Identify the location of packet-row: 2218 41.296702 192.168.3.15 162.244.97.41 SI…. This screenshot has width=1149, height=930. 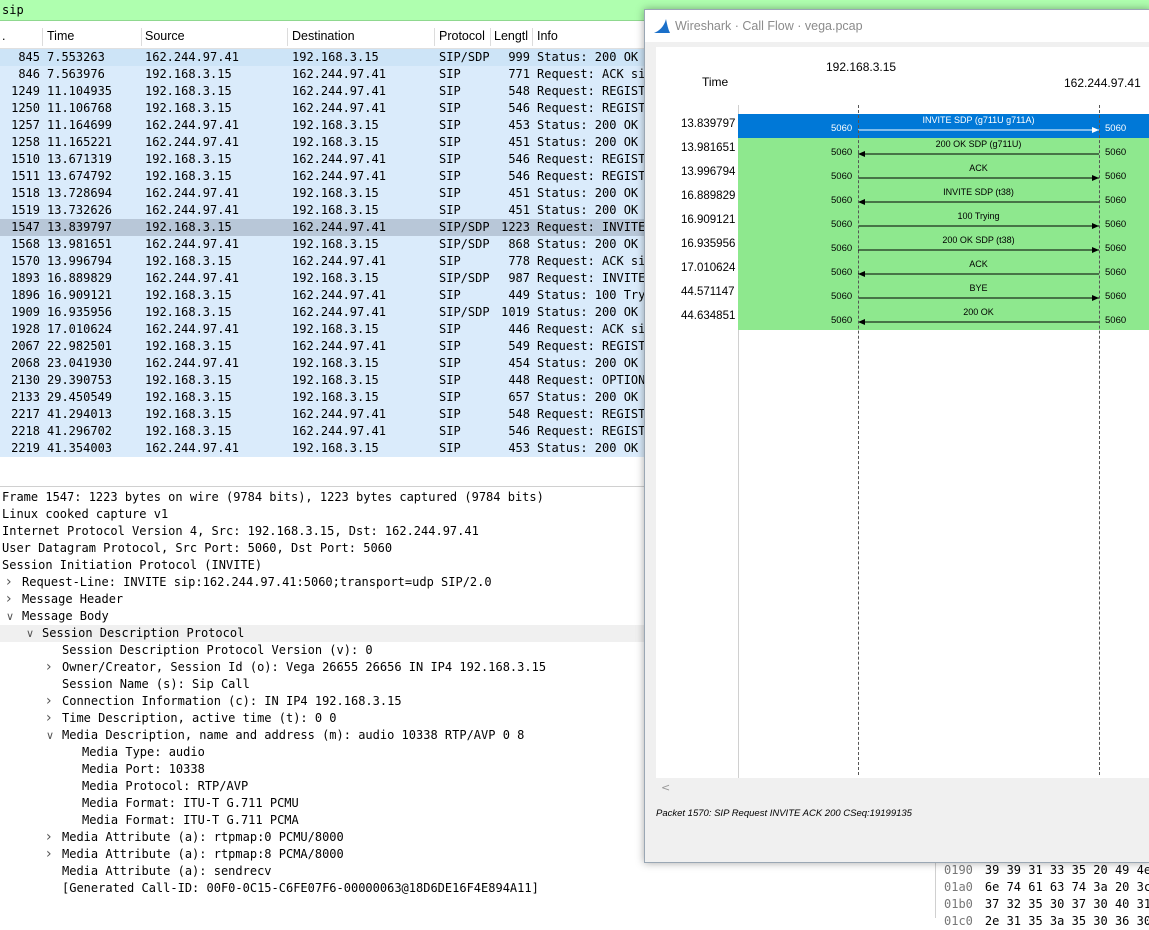
(322, 431).